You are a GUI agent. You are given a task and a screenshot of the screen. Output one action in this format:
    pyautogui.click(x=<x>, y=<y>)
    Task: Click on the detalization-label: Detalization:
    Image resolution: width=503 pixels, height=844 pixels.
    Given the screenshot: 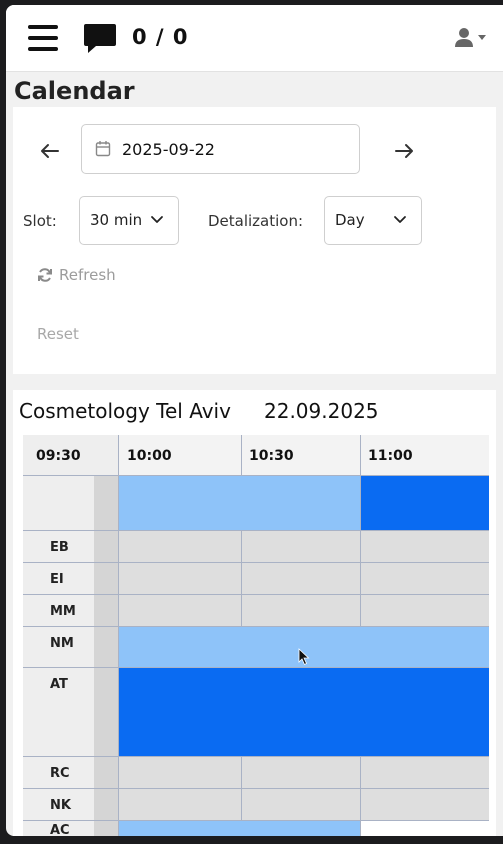 What is the action you would take?
    pyautogui.click(x=256, y=221)
    